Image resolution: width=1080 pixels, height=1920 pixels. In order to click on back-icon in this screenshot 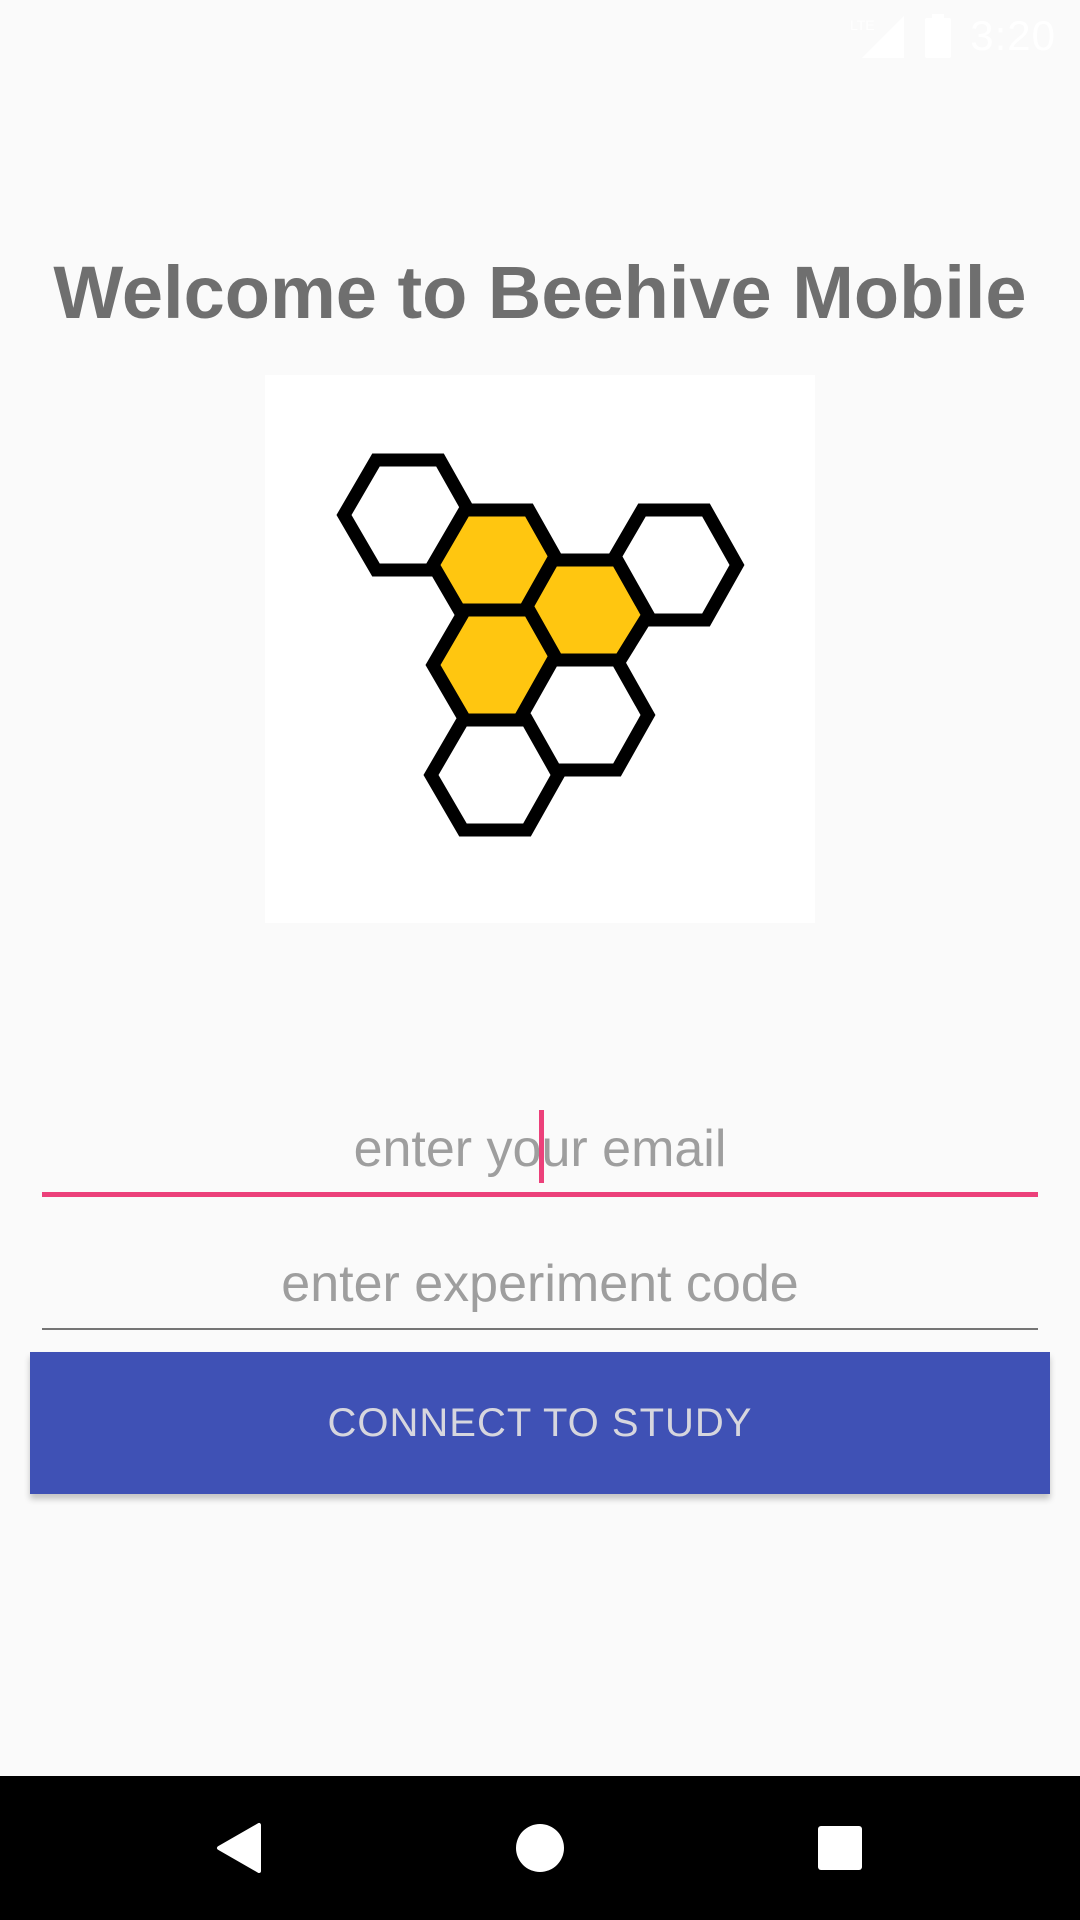, I will do `click(239, 1848)`.